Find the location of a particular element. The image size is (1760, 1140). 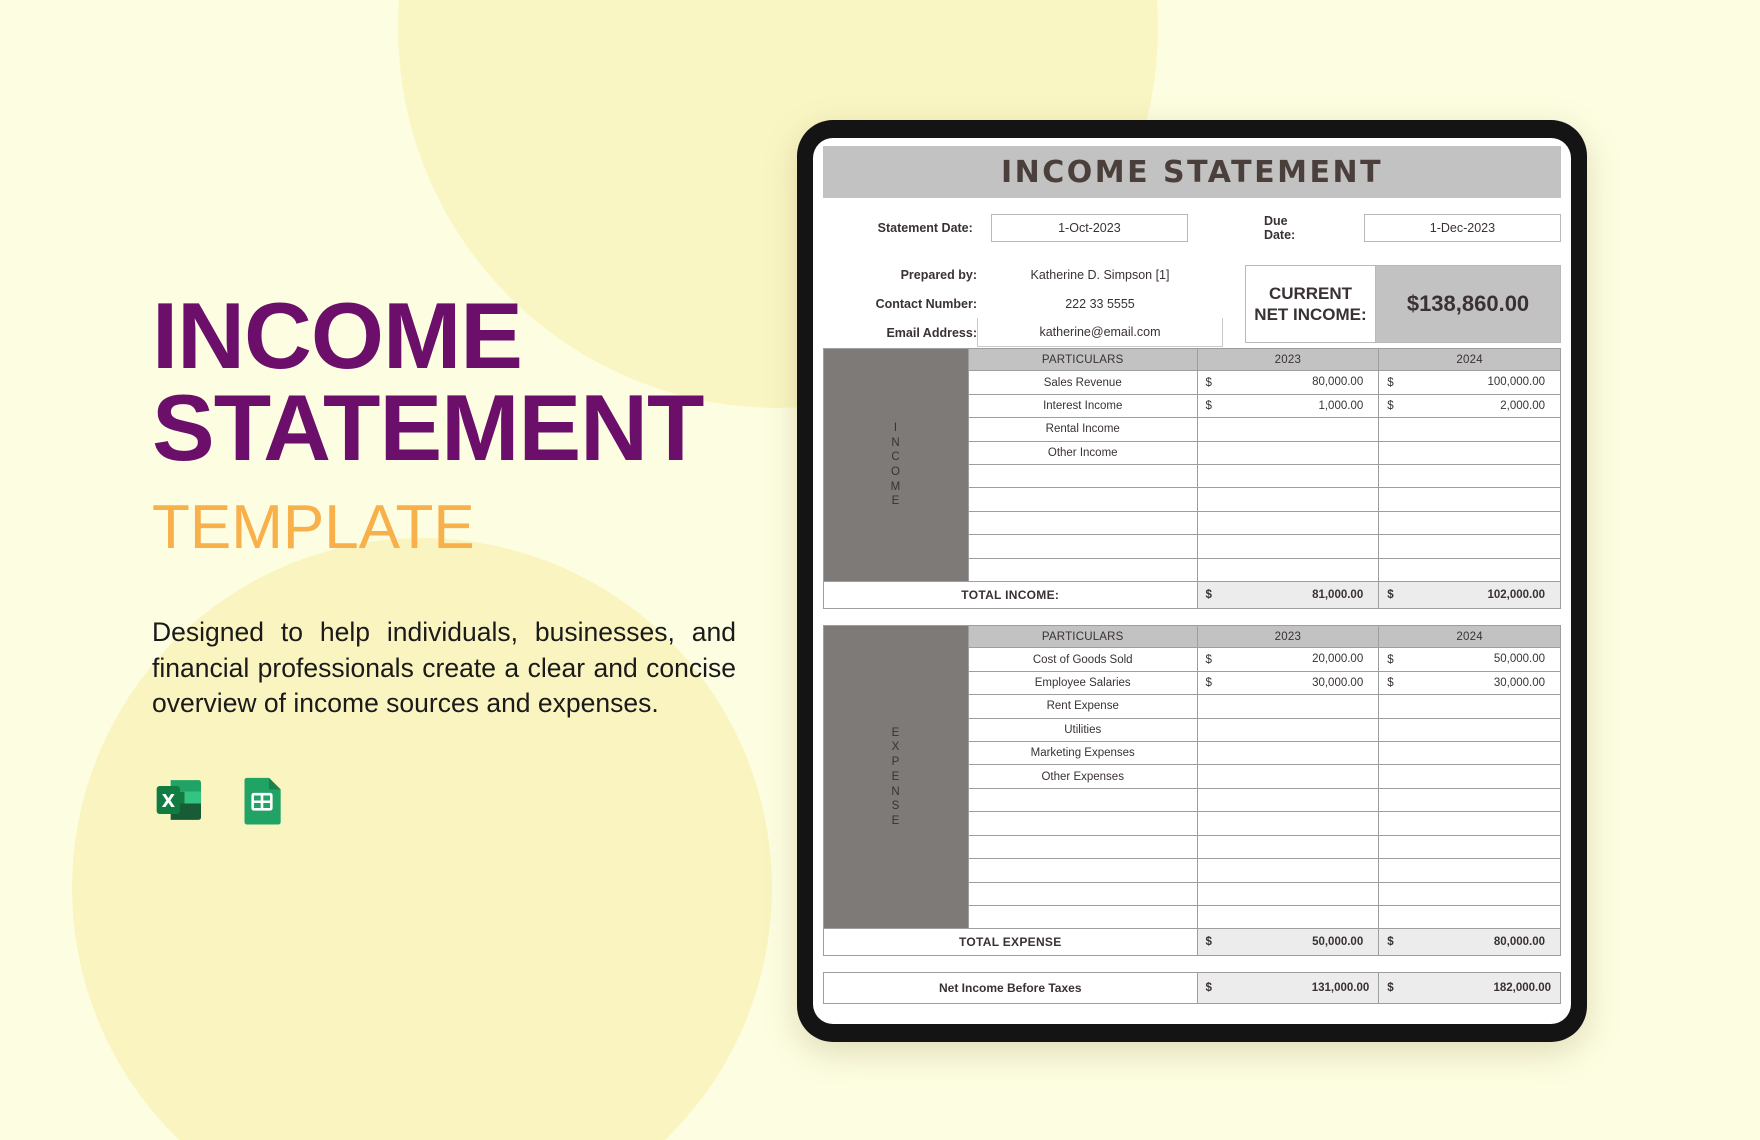

particular-cell: Cost of Goods Sold is located at coordinates (1082, 659).